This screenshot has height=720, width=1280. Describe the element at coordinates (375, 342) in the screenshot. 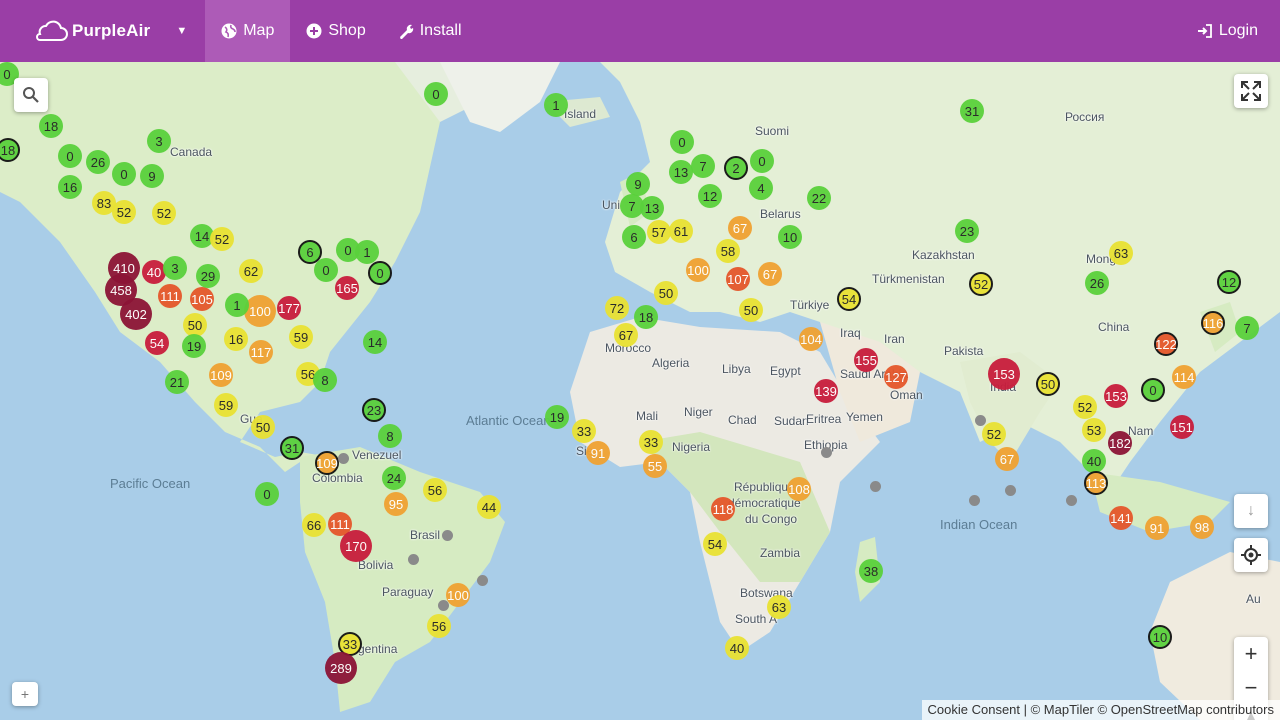

I see `sensor-marker: 14` at that location.